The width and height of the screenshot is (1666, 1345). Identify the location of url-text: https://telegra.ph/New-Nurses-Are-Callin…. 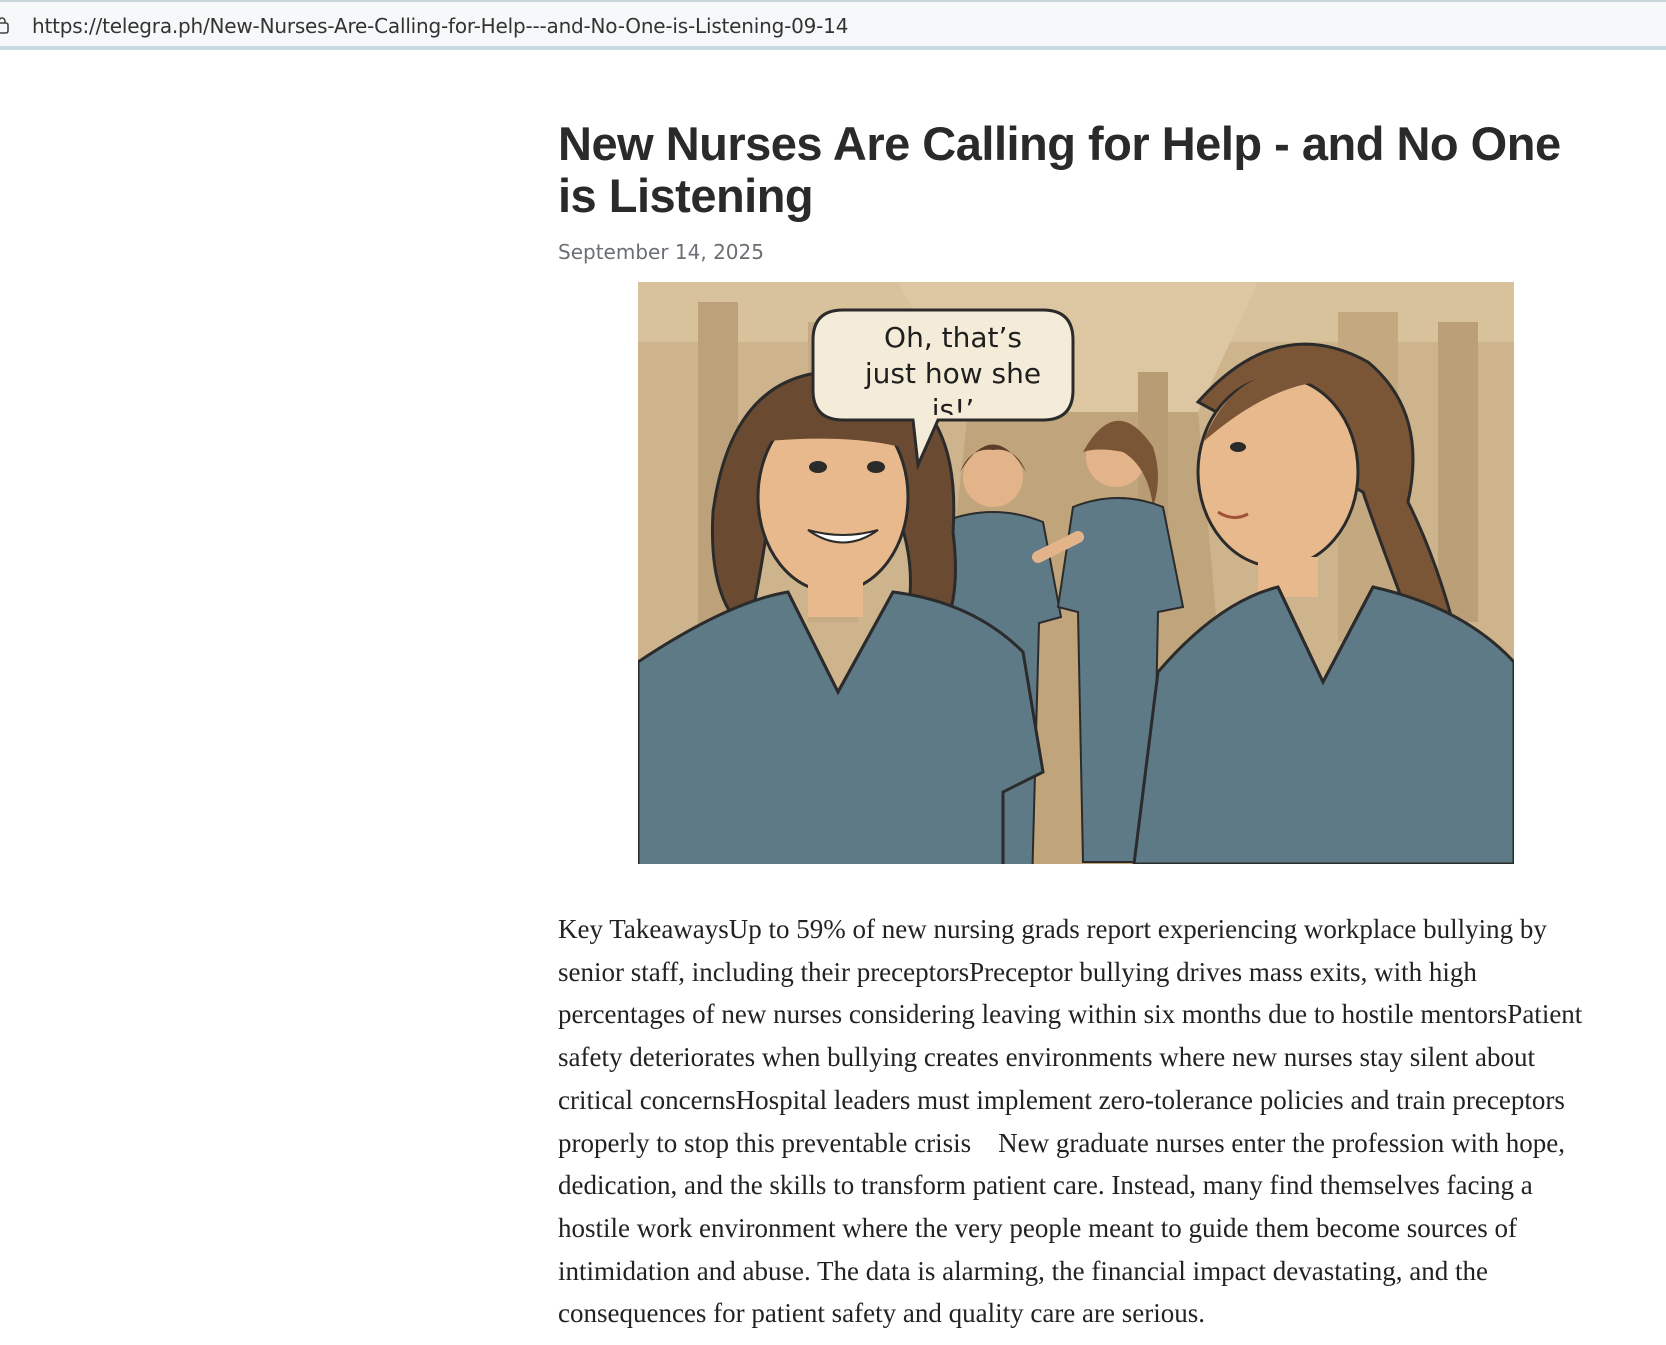
(440, 26).